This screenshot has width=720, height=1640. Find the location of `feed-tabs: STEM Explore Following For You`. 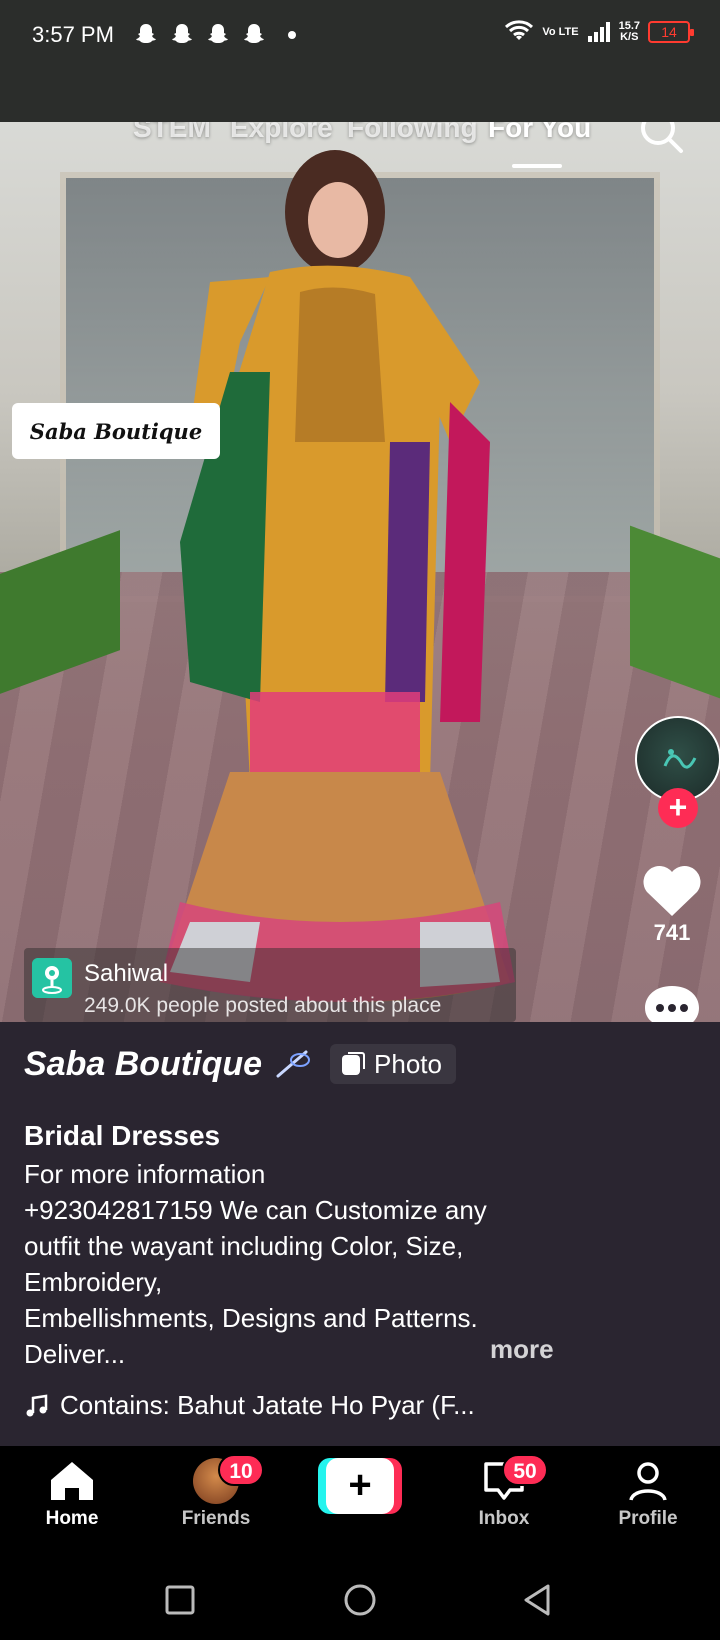

feed-tabs: STEM Explore Following For You is located at coordinates (360, 145).